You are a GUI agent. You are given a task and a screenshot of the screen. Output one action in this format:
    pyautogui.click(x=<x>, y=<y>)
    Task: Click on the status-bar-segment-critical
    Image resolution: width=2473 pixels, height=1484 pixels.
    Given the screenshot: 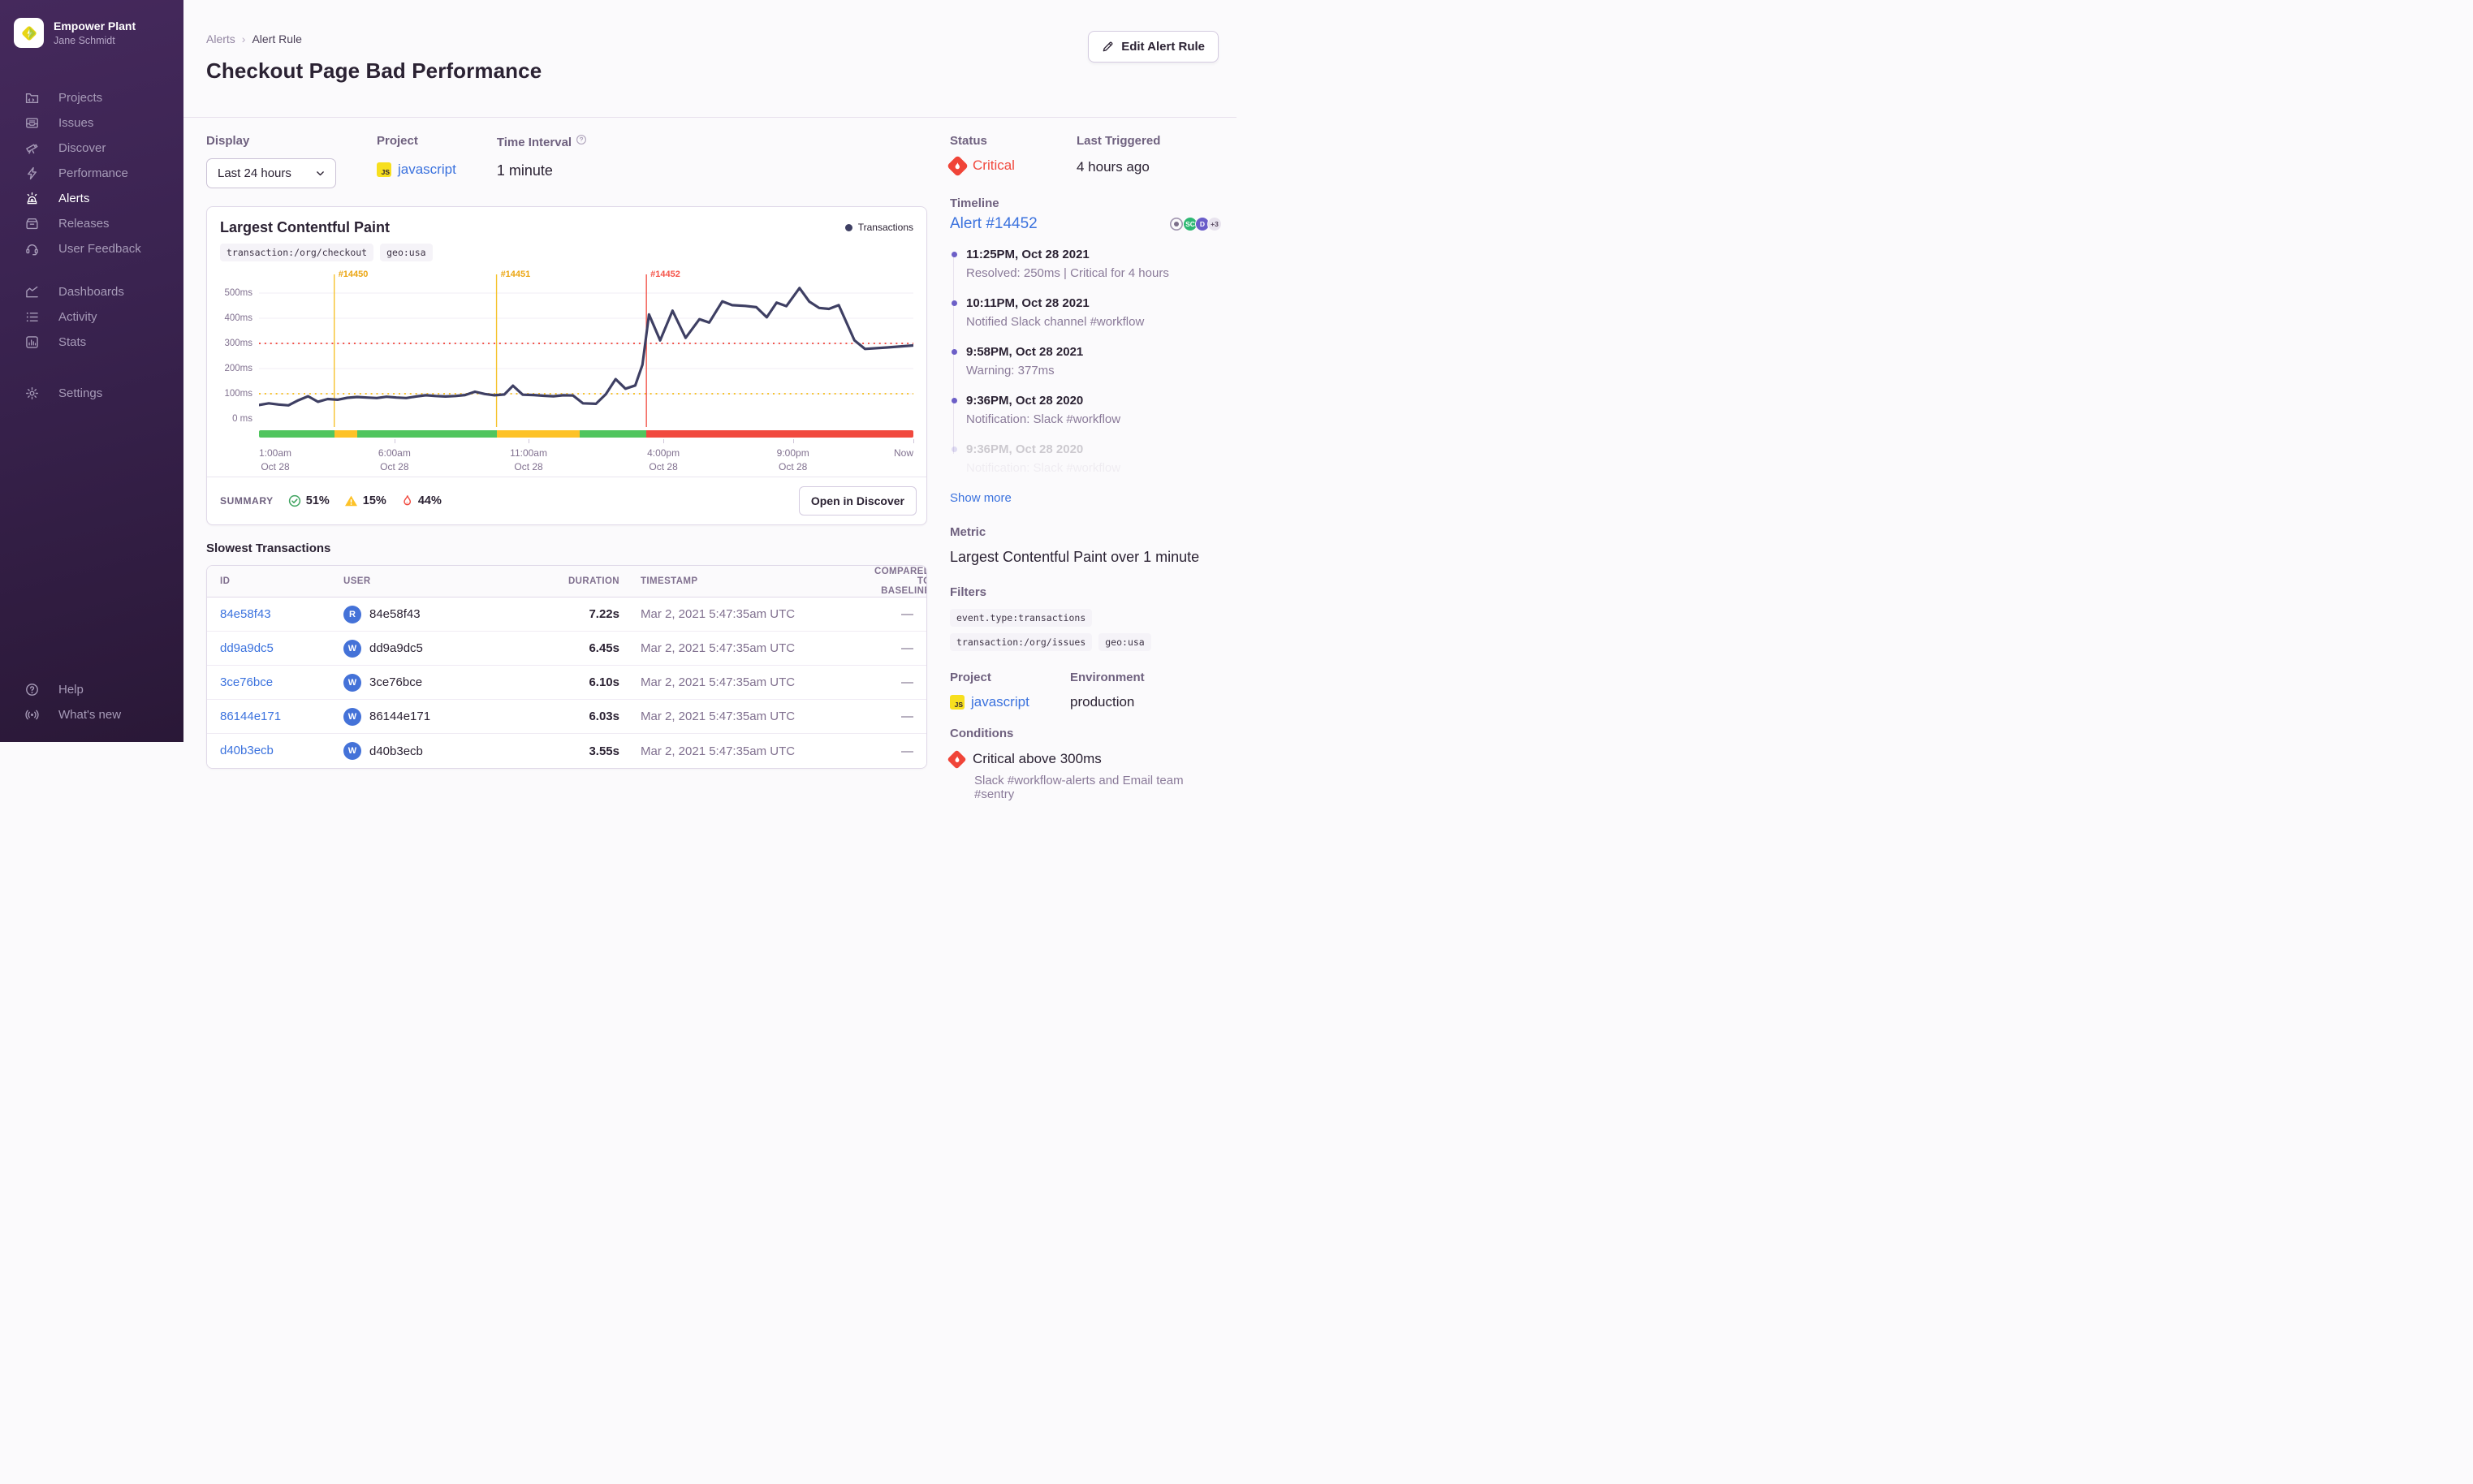 What is the action you would take?
    pyautogui.click(x=780, y=434)
    